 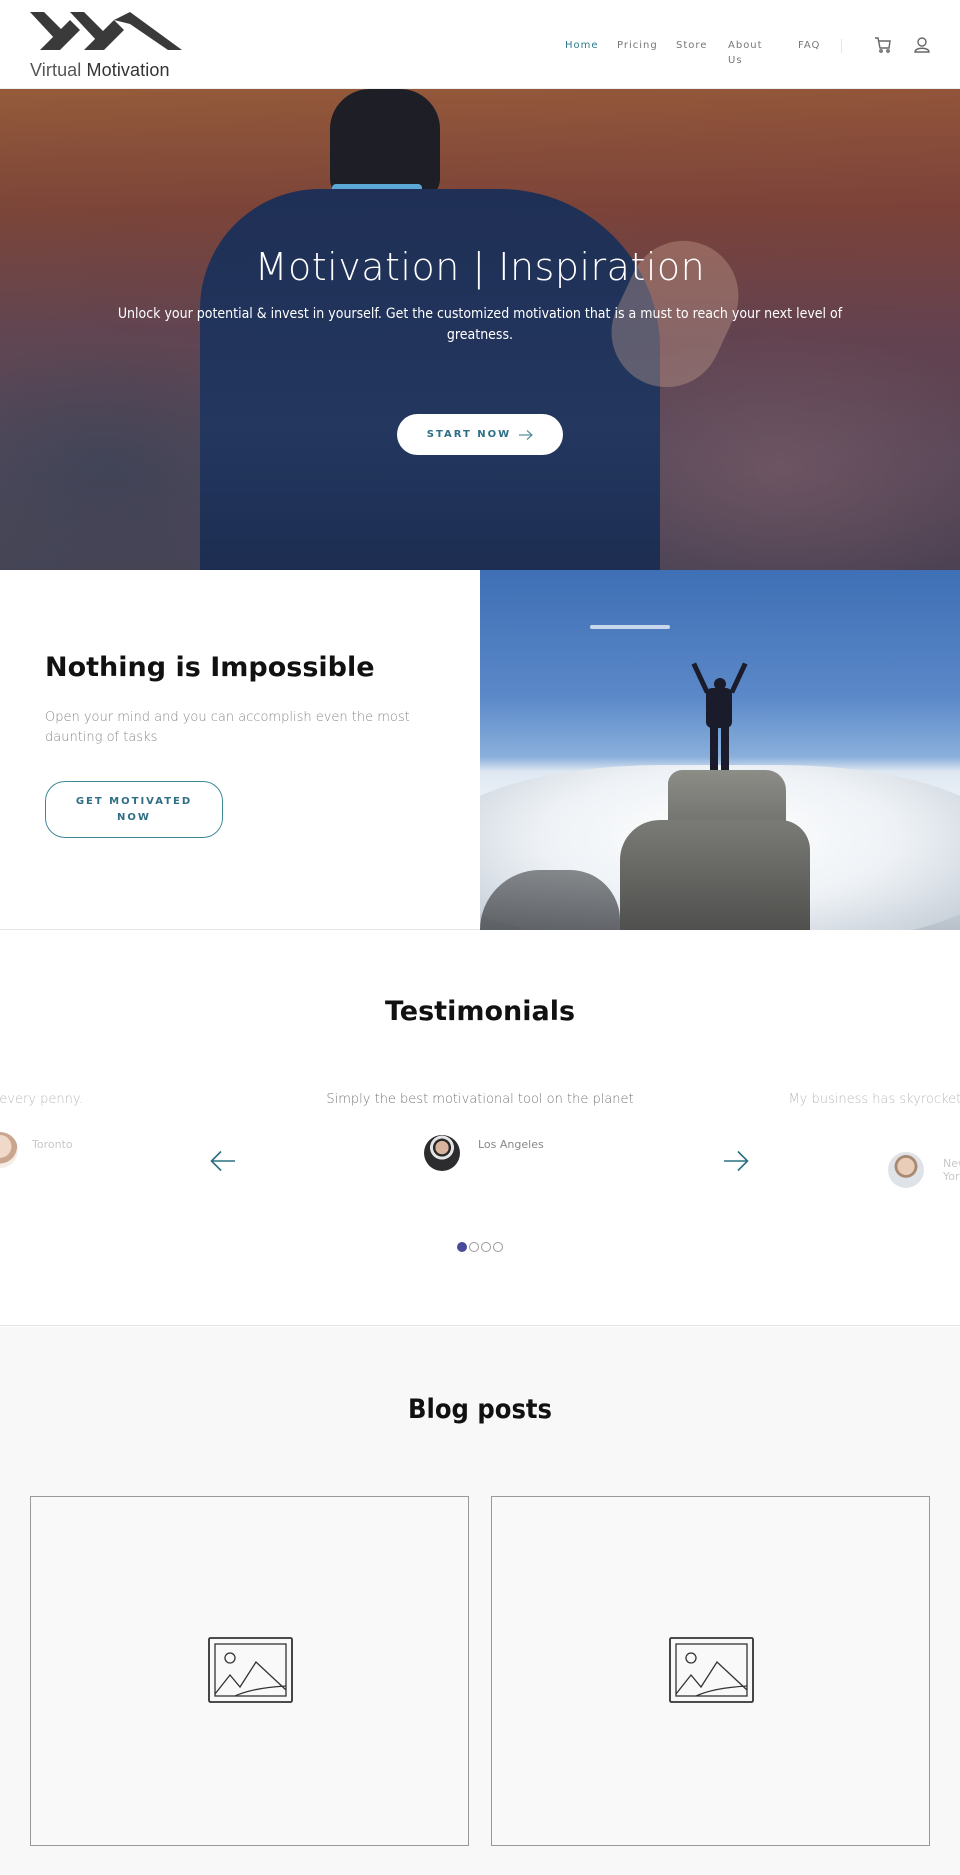 What do you see at coordinates (128, 70) in the screenshot?
I see `logo-text-bold: Motivation` at bounding box center [128, 70].